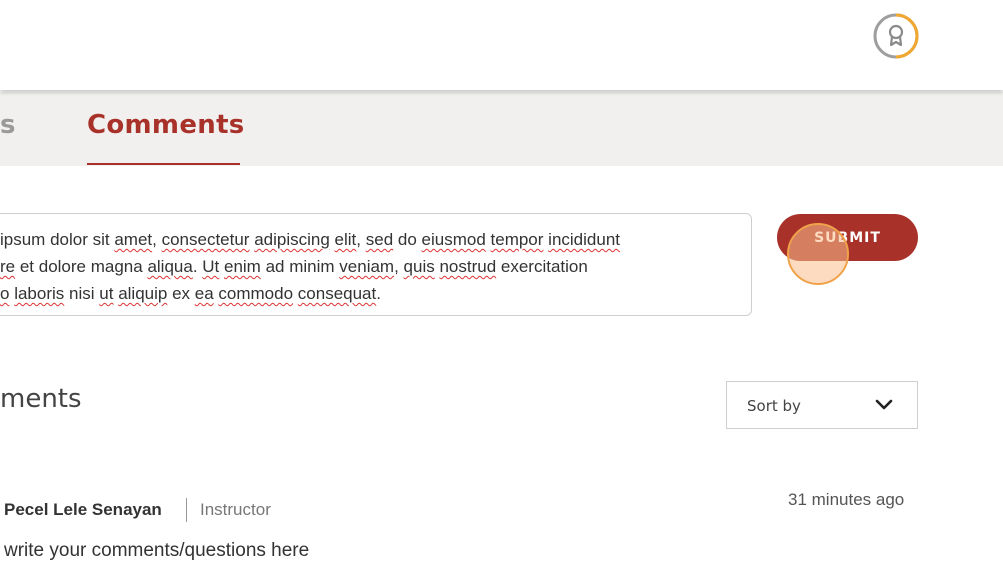 This screenshot has height=564, width=1003. I want to click on sort-dropdown: Sort by, so click(822, 405).